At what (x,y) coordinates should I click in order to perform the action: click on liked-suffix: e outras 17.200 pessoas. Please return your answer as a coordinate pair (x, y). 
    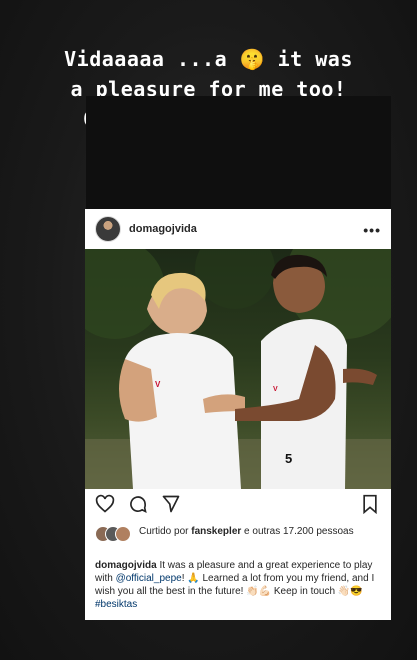
    Looking at the image, I should click on (297, 531).